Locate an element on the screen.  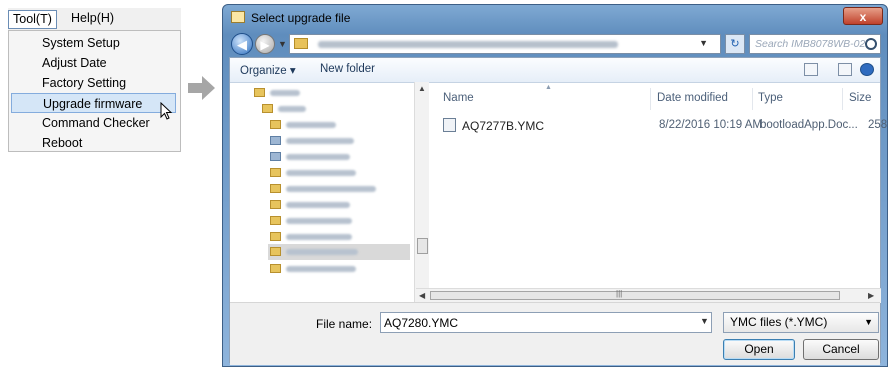
file-size: 258 is located at coordinates (878, 125).